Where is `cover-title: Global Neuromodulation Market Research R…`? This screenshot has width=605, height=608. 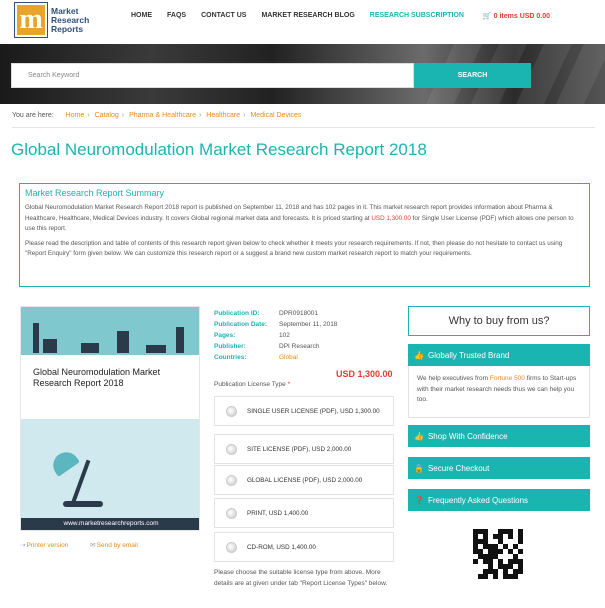 cover-title: Global Neuromodulation Market Research R… is located at coordinates (97, 377).